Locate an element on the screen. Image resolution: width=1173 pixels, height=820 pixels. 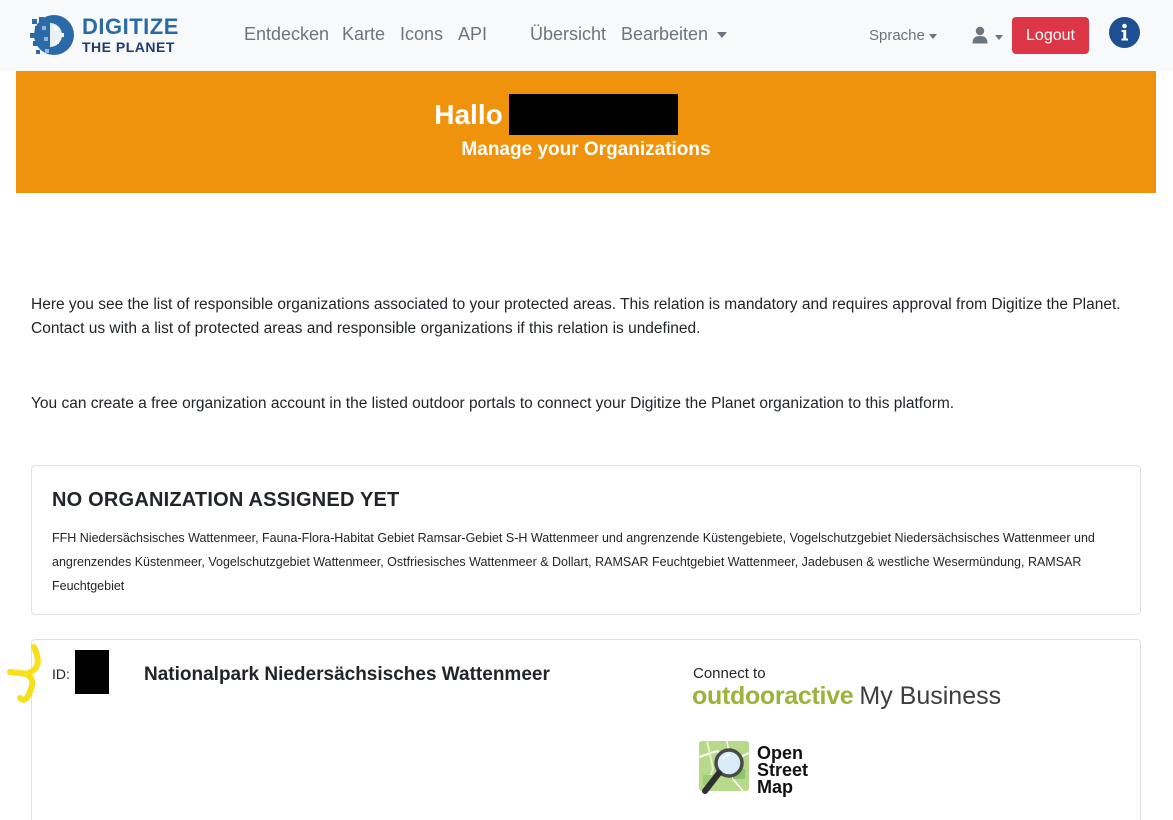
logout-button: Logout is located at coordinates (1050, 35).